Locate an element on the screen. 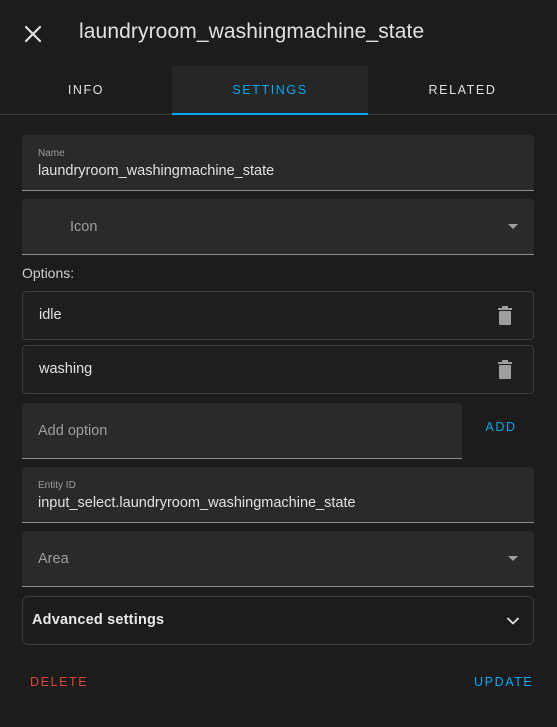  tab-settings: SETTINGS is located at coordinates (270, 90).